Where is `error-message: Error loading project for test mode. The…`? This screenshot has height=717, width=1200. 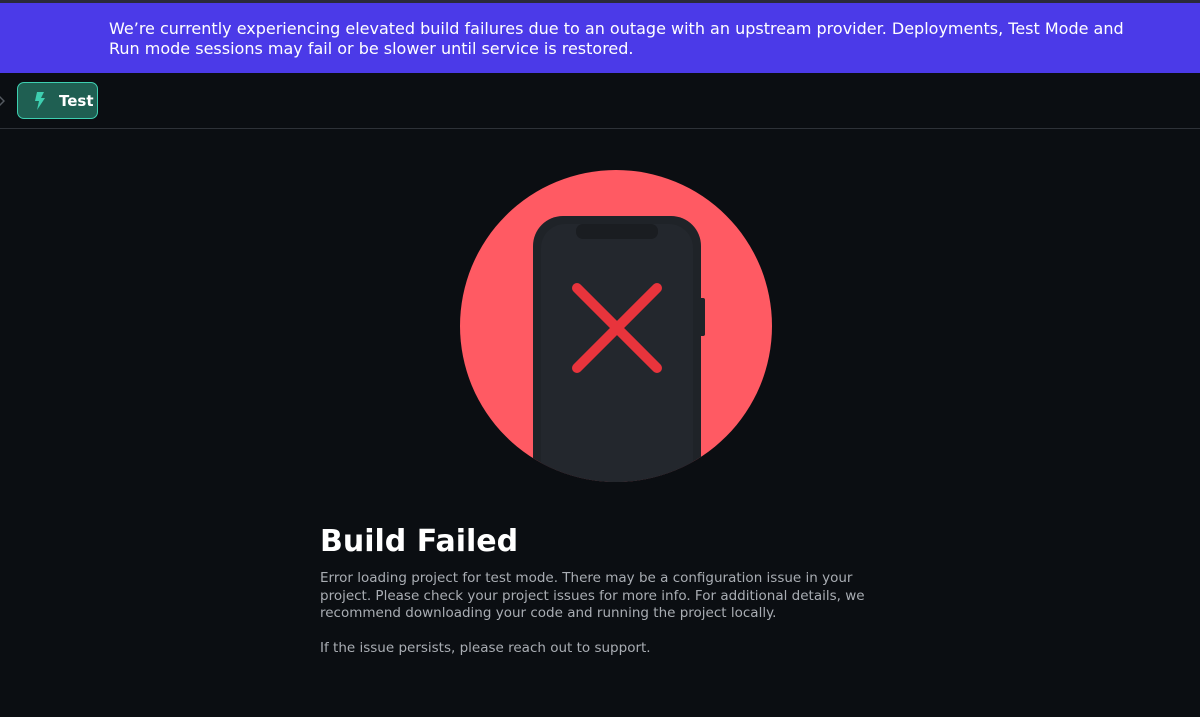
error-message: Error loading project for test mode. The… is located at coordinates (610, 614).